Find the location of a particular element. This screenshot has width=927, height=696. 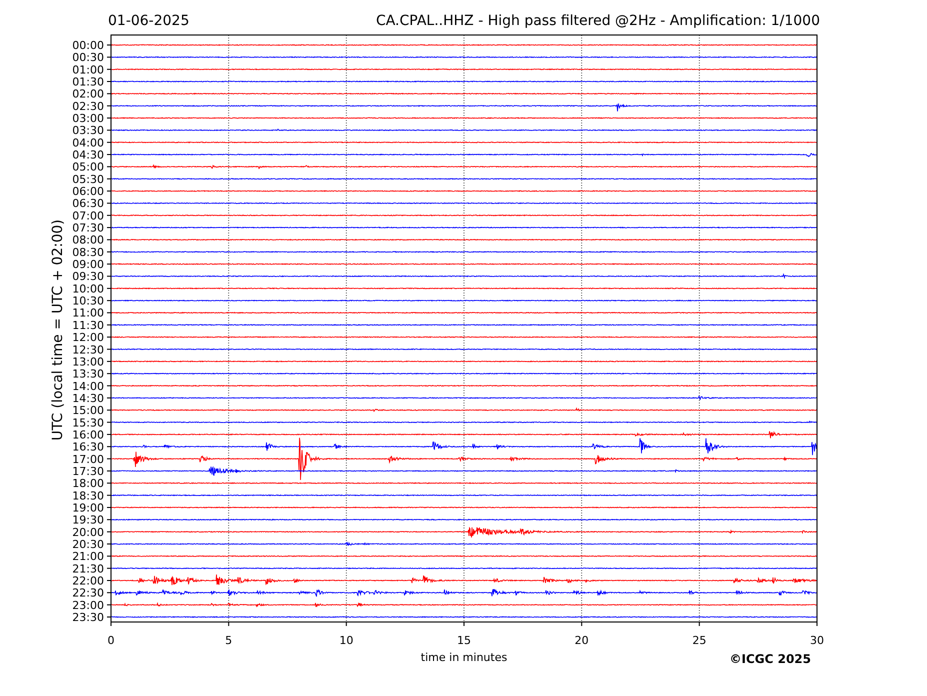

time-label: 05:00 is located at coordinates (88, 167).